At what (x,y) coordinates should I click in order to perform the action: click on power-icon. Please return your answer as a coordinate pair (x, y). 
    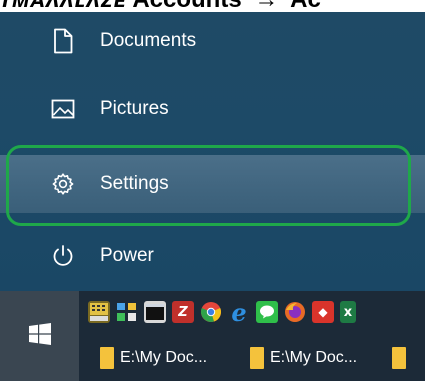
    Looking at the image, I should click on (63, 256).